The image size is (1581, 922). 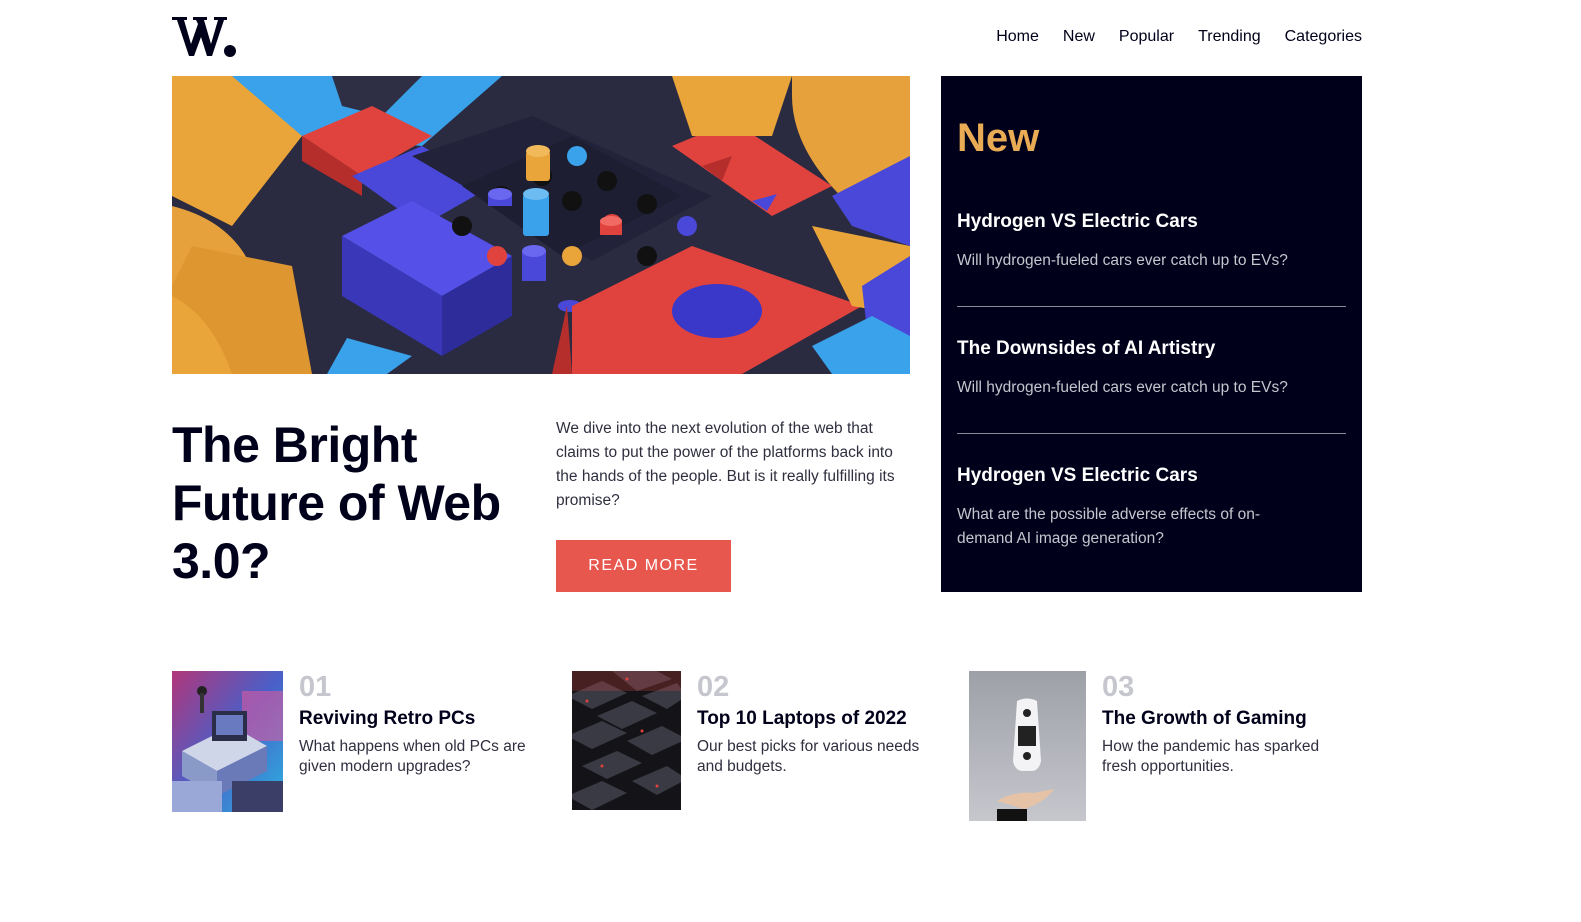 What do you see at coordinates (1229, 37) in the screenshot?
I see `nav-trending: Trending` at bounding box center [1229, 37].